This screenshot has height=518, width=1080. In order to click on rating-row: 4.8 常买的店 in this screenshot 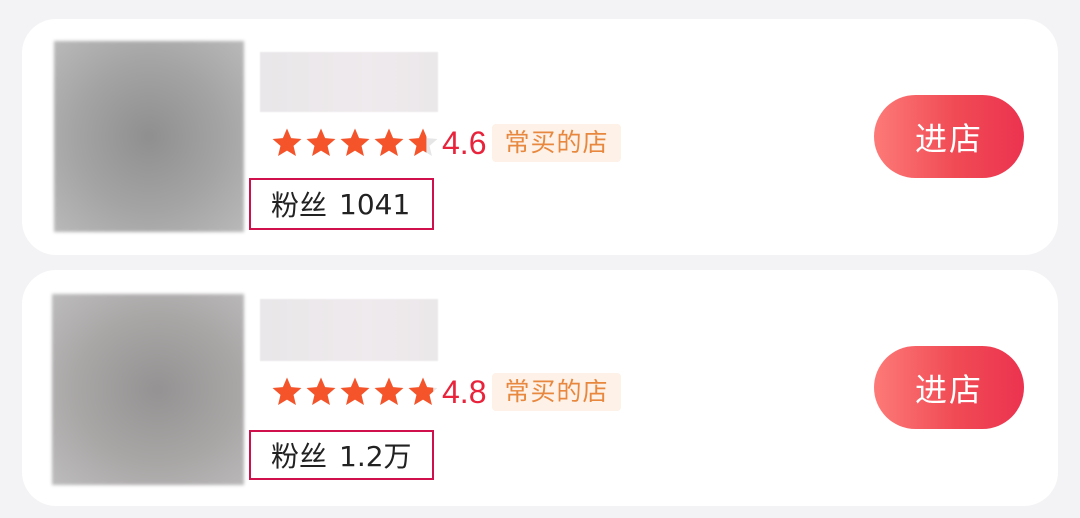, I will do `click(445, 392)`.